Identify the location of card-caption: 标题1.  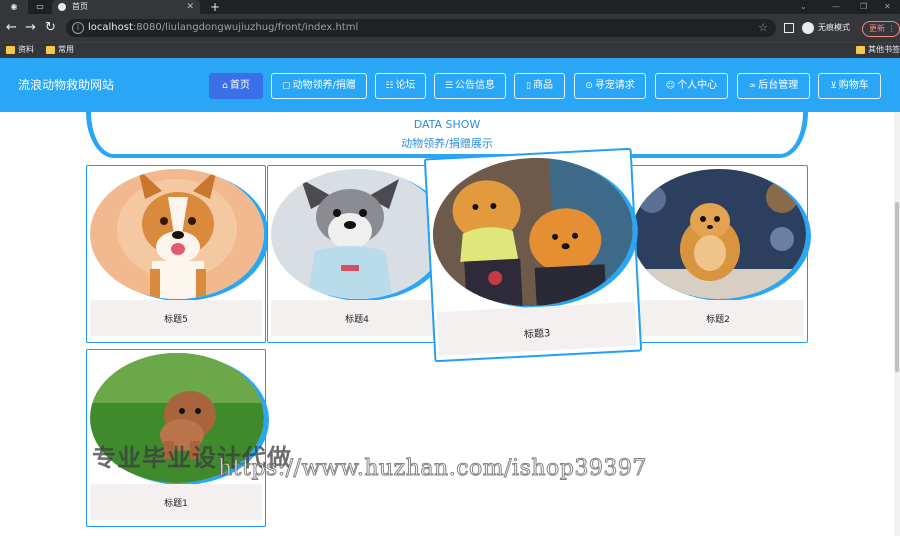
(176, 504).